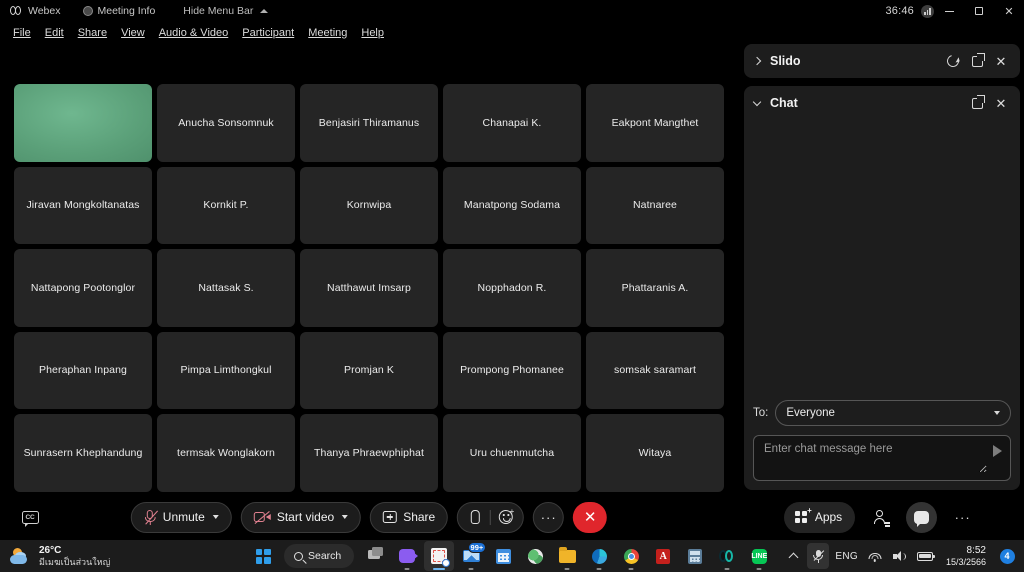 This screenshot has height=572, width=1024. Describe the element at coordinates (60, 556) in the screenshot. I see `weather-widget: 26°C มีเมฆเป็นส่วนใหญ่` at that location.